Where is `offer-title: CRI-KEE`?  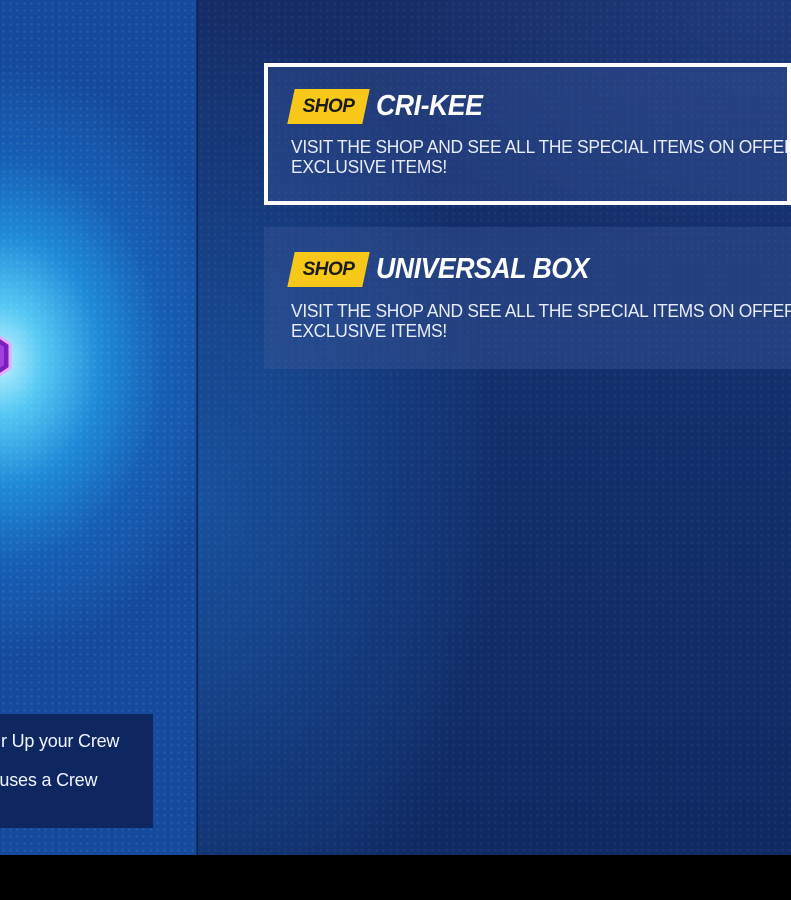
offer-title: CRI-KEE is located at coordinates (429, 106).